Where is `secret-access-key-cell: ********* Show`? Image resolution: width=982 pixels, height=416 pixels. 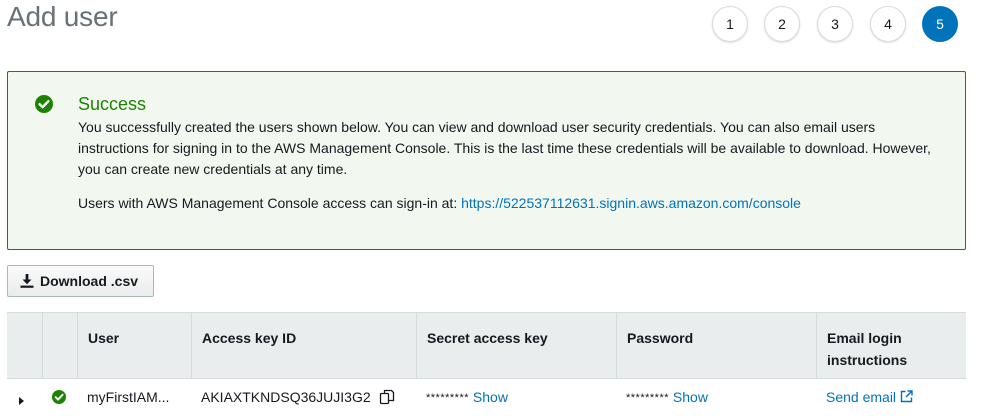 secret-access-key-cell: ********* Show is located at coordinates (516, 397).